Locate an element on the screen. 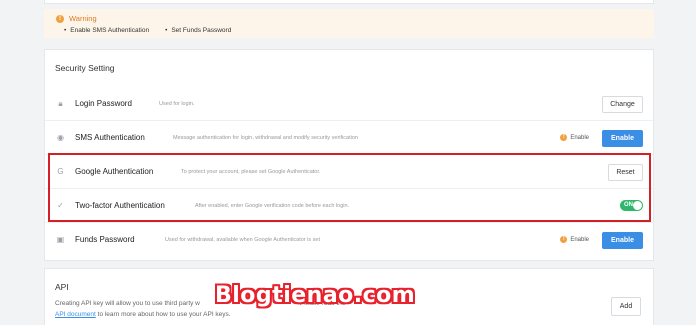 Image resolution: width=696 pixels, height=325 pixels. warning-item: Set Funds Password is located at coordinates (198, 30).